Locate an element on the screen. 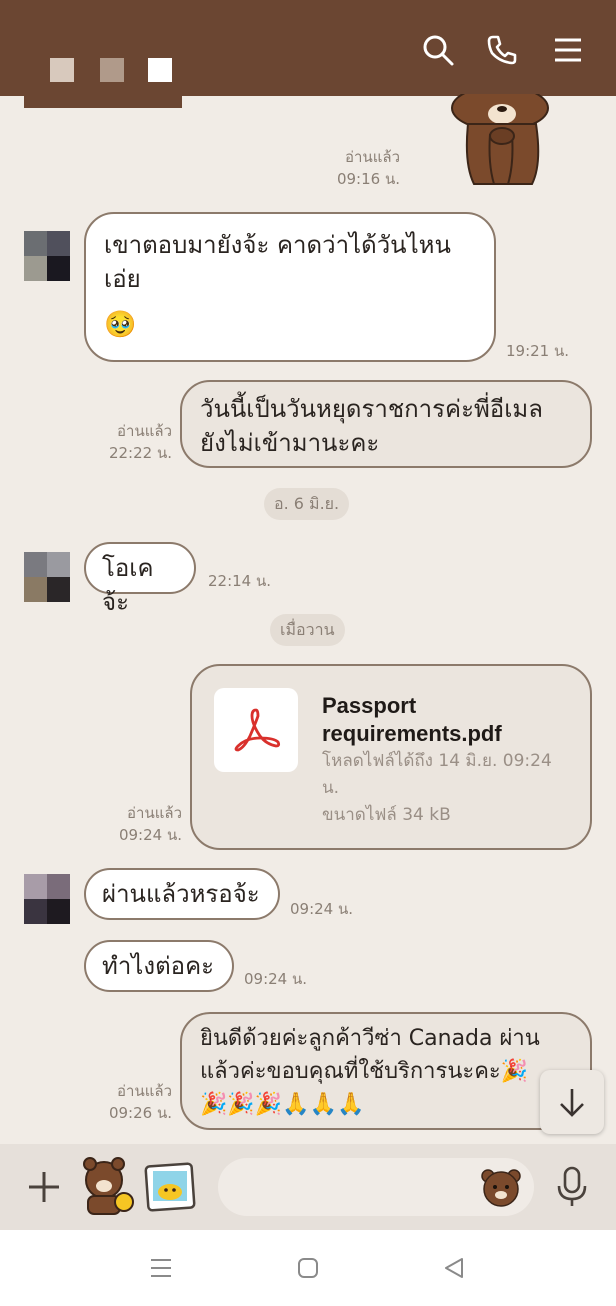 The height and width of the screenshot is (1306, 616). message-time: 09:16 น. is located at coordinates (368, 179).